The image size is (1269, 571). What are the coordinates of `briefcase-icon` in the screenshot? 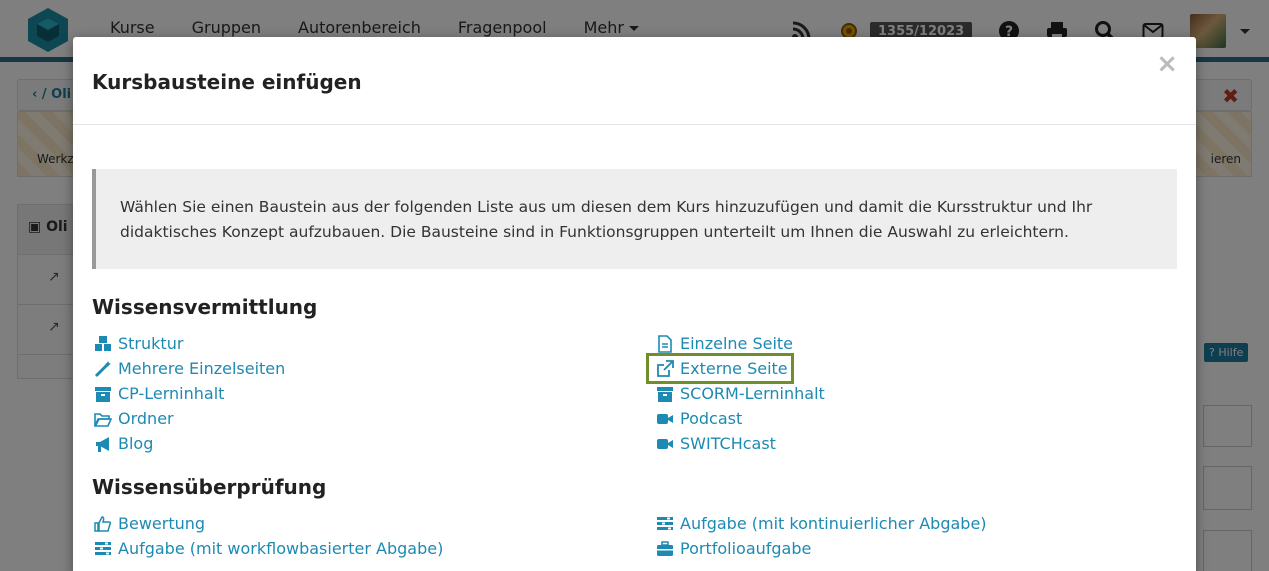 It's located at (665, 549).